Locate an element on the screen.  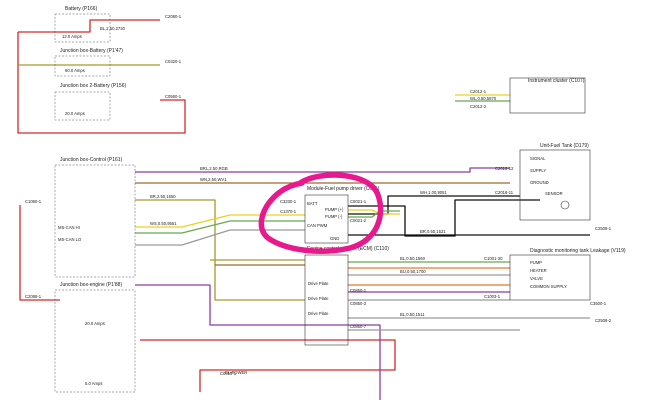
battery-fuse-label: 12.0 Amps is located at coordinates (72, 36).